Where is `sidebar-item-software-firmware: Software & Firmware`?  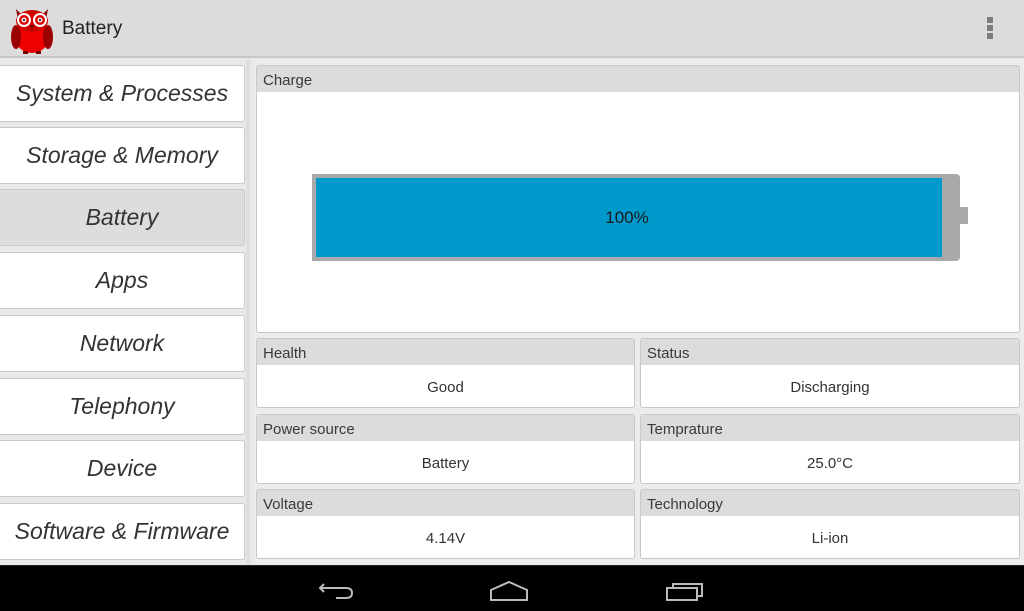 sidebar-item-software-firmware: Software & Firmware is located at coordinates (122, 531).